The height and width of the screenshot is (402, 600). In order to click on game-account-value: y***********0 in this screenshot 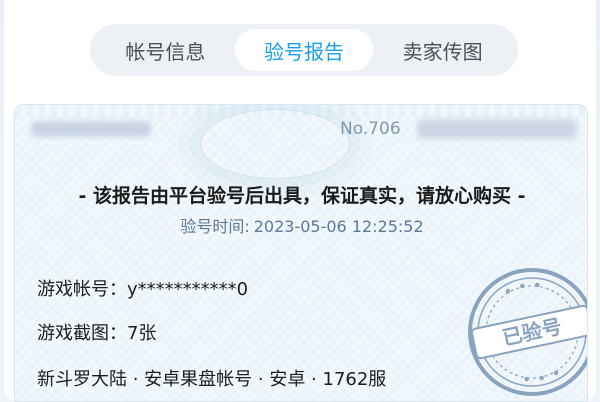, I will do `click(188, 289)`.